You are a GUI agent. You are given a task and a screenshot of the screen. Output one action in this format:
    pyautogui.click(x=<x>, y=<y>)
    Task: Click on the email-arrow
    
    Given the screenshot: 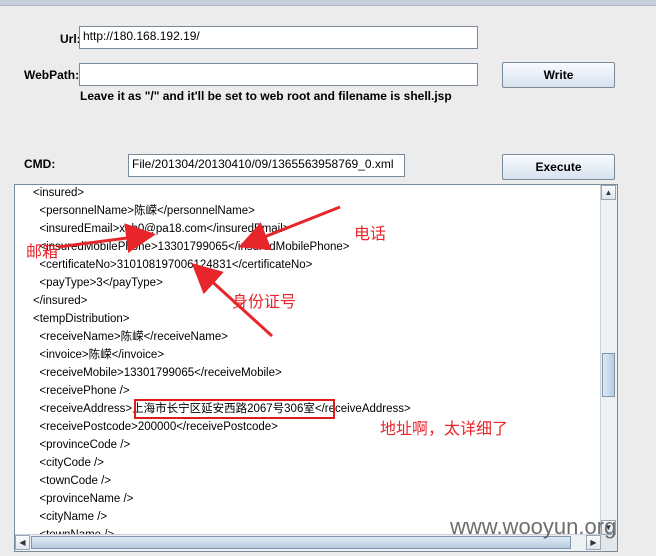 What is the action you would take?
    pyautogui.click(x=106, y=238)
    